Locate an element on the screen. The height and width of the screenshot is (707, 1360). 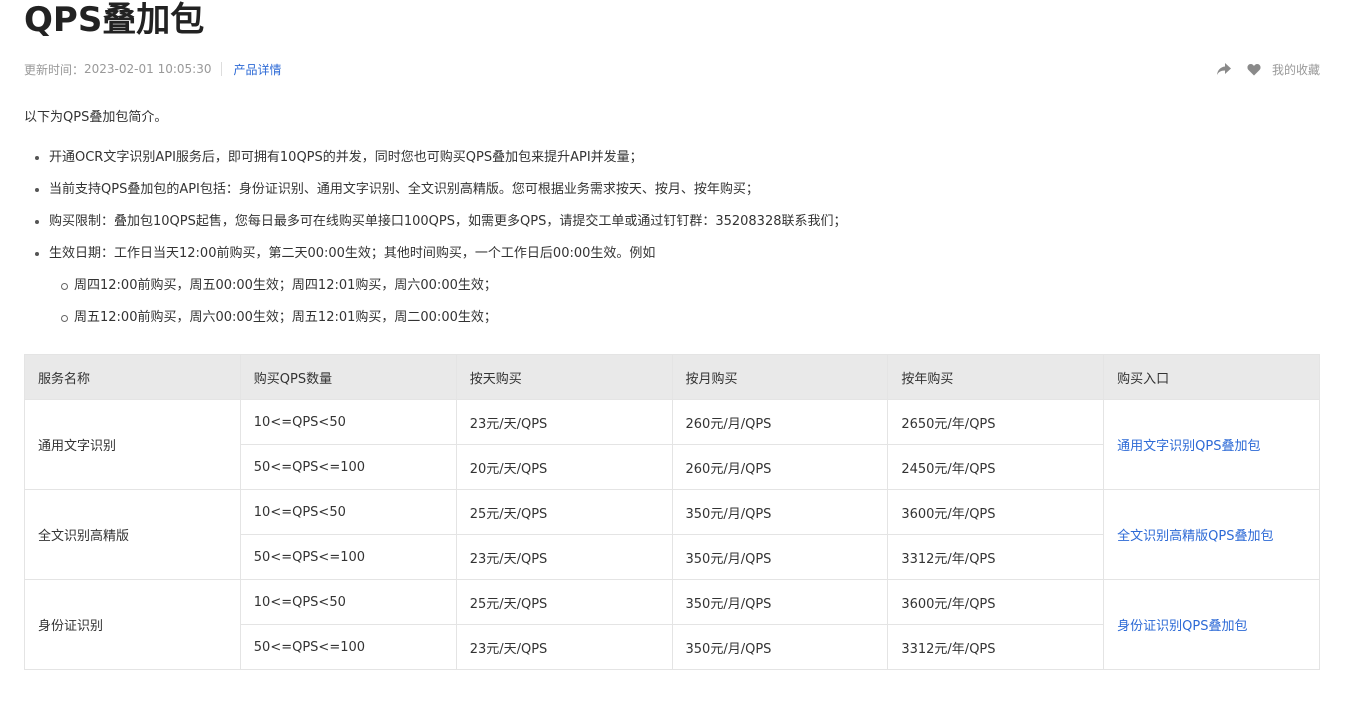
intro-text: 以下为QPS叠加包简介。 is located at coordinates (96, 117).